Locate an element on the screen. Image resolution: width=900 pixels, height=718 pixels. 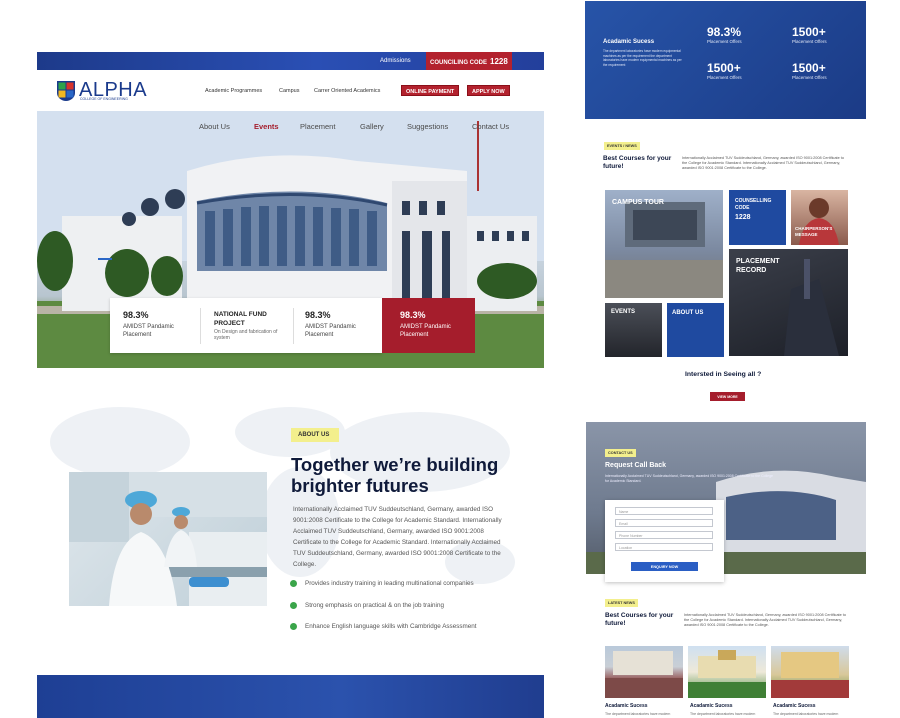
about-tile: ABOUT US is located at coordinates (695, 330).